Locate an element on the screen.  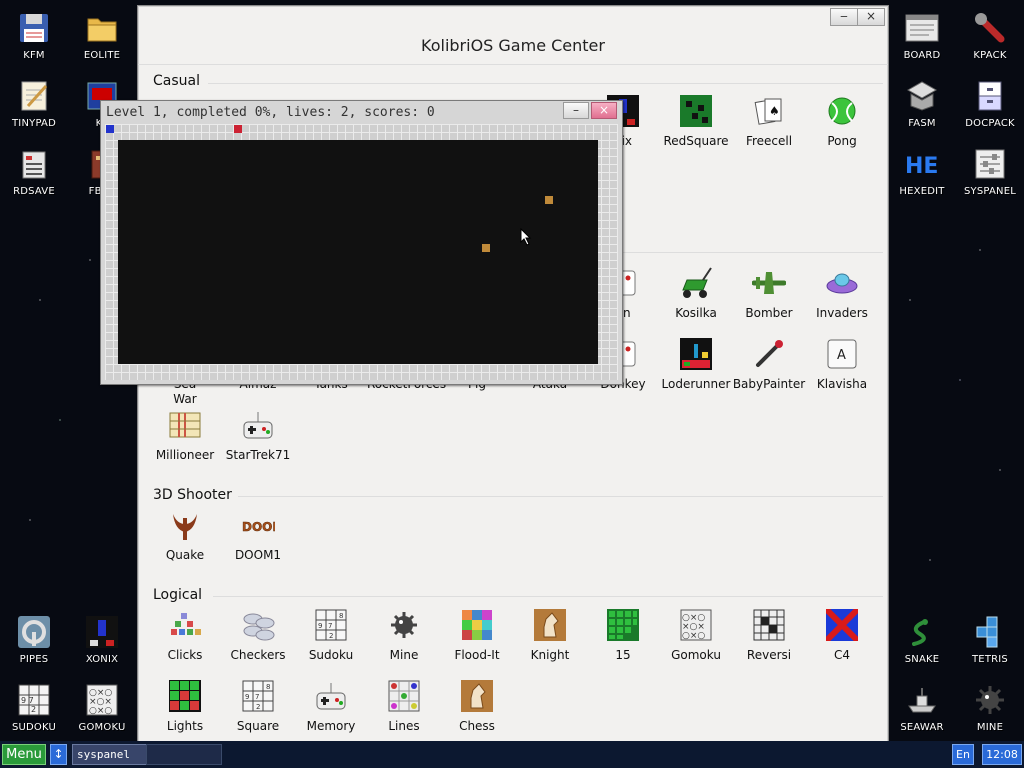
gamepad-icon is located at coordinates (258, 425).